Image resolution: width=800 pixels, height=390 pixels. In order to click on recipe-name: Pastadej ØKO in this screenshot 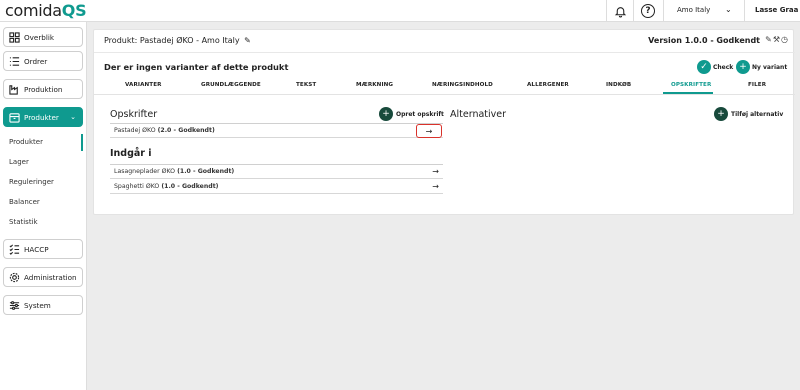, I will do `click(135, 130)`.